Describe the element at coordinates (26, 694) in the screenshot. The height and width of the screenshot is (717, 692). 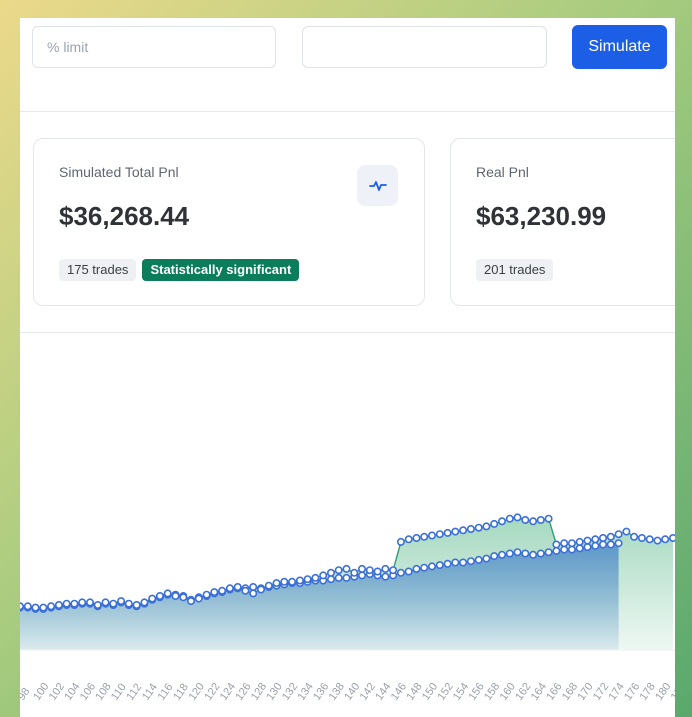
I see `x-tick-label: 98` at that location.